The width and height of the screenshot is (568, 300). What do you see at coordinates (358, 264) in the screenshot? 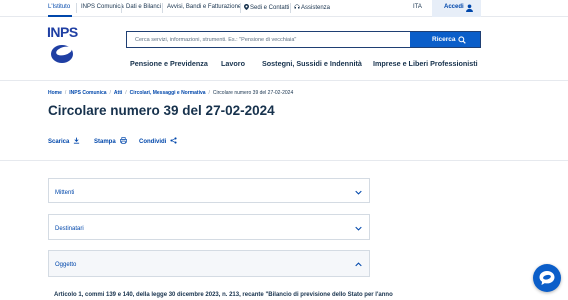
I see `chevron-up-icon` at bounding box center [358, 264].